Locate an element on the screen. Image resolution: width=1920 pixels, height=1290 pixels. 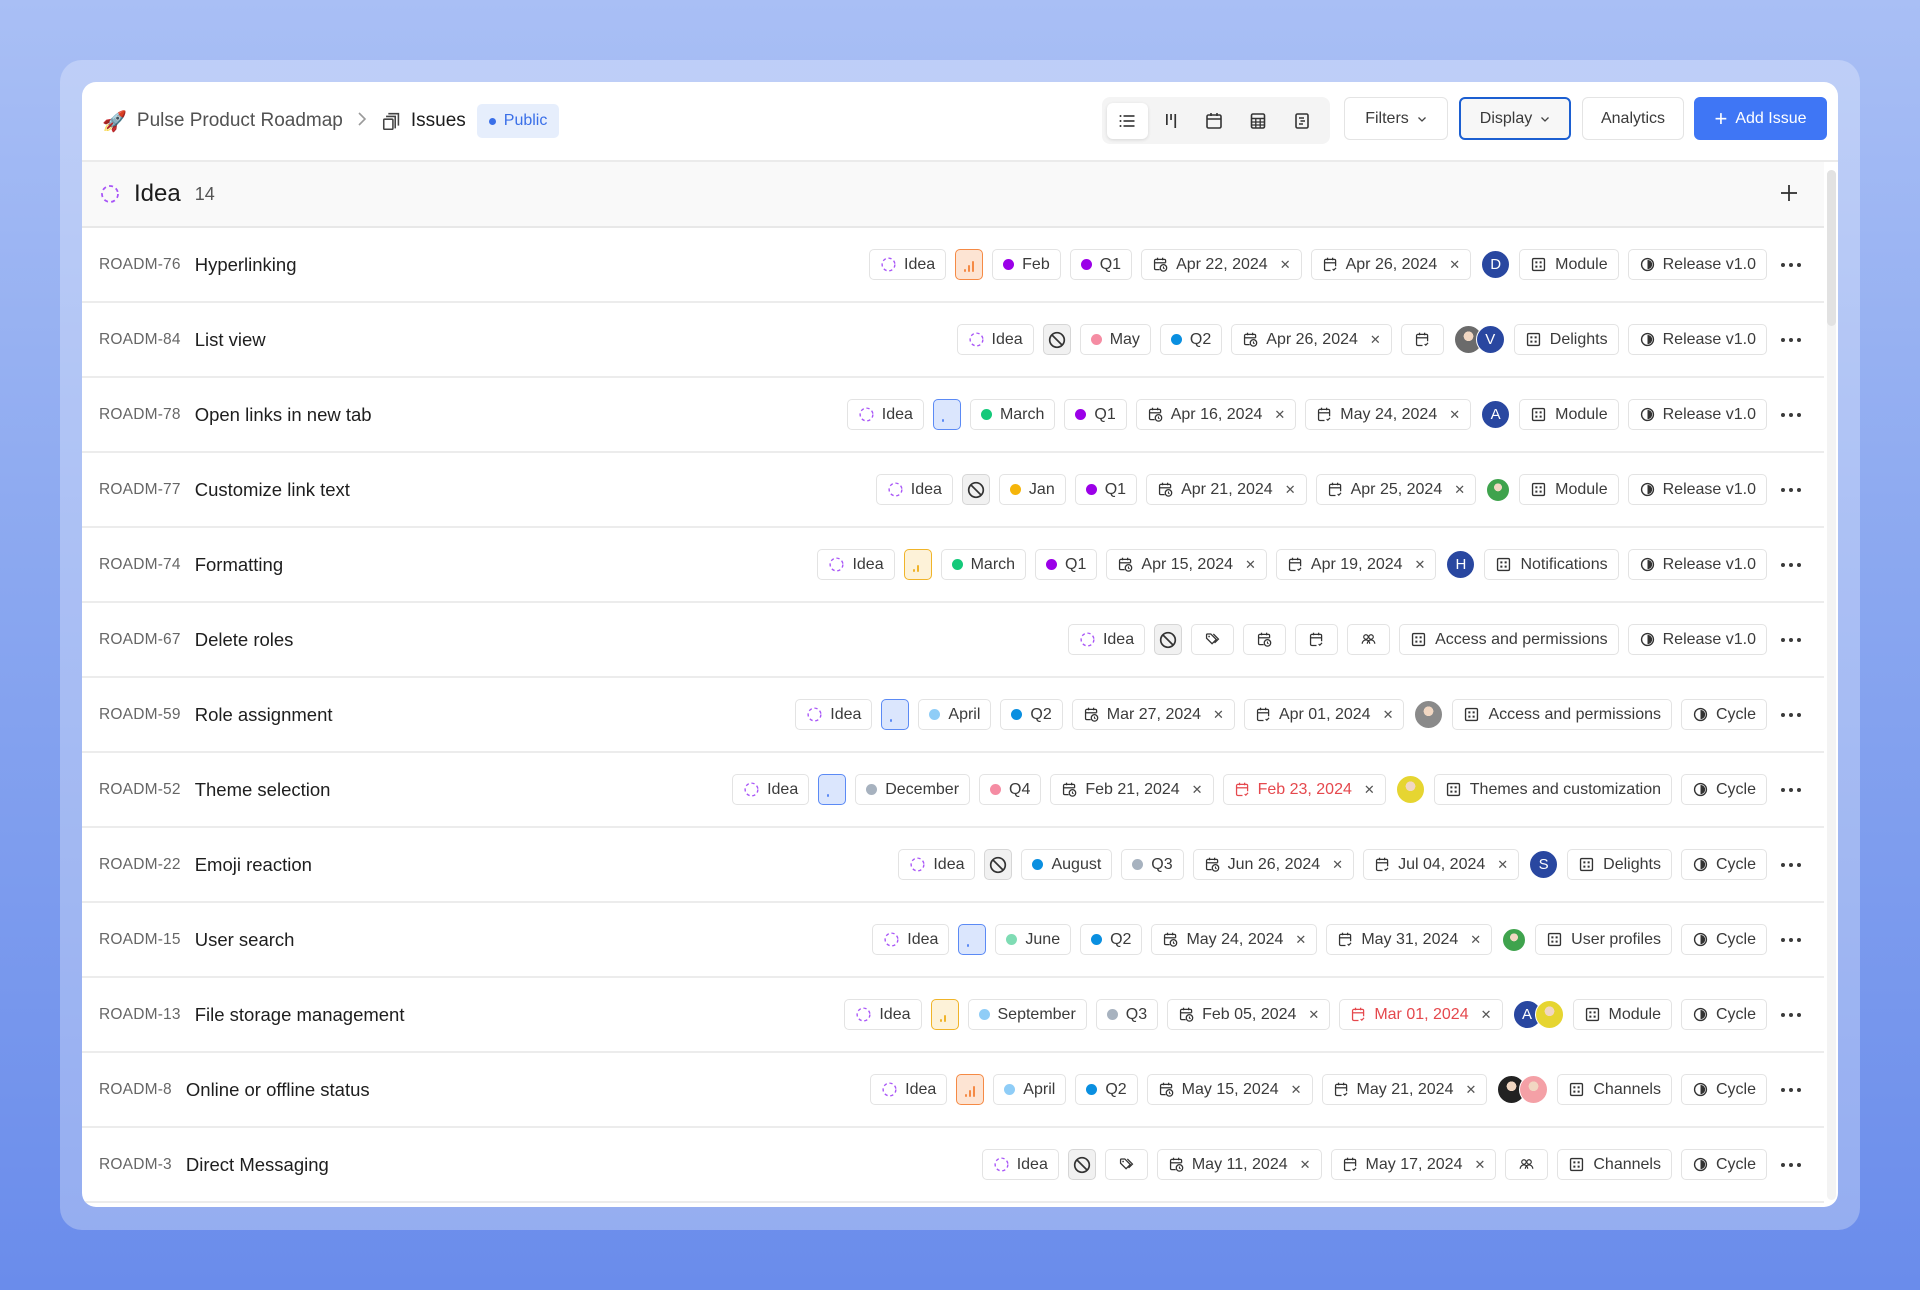
start-date-chip: May 15, 2024 ✕ is located at coordinates (1229, 1089).